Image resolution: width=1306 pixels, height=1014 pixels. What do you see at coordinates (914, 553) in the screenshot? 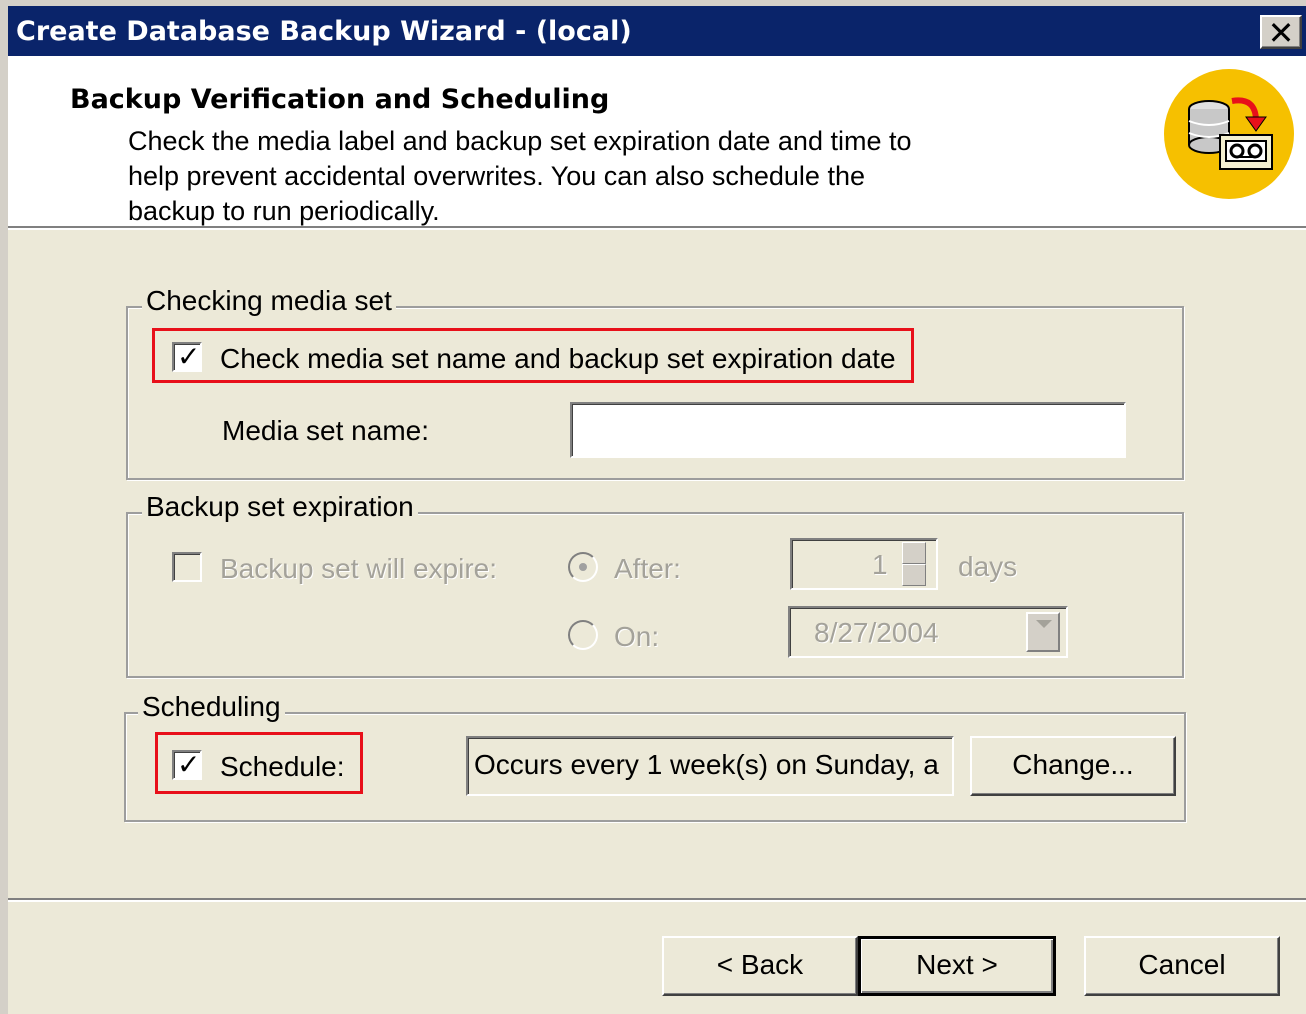
I see `spin-up-button` at bounding box center [914, 553].